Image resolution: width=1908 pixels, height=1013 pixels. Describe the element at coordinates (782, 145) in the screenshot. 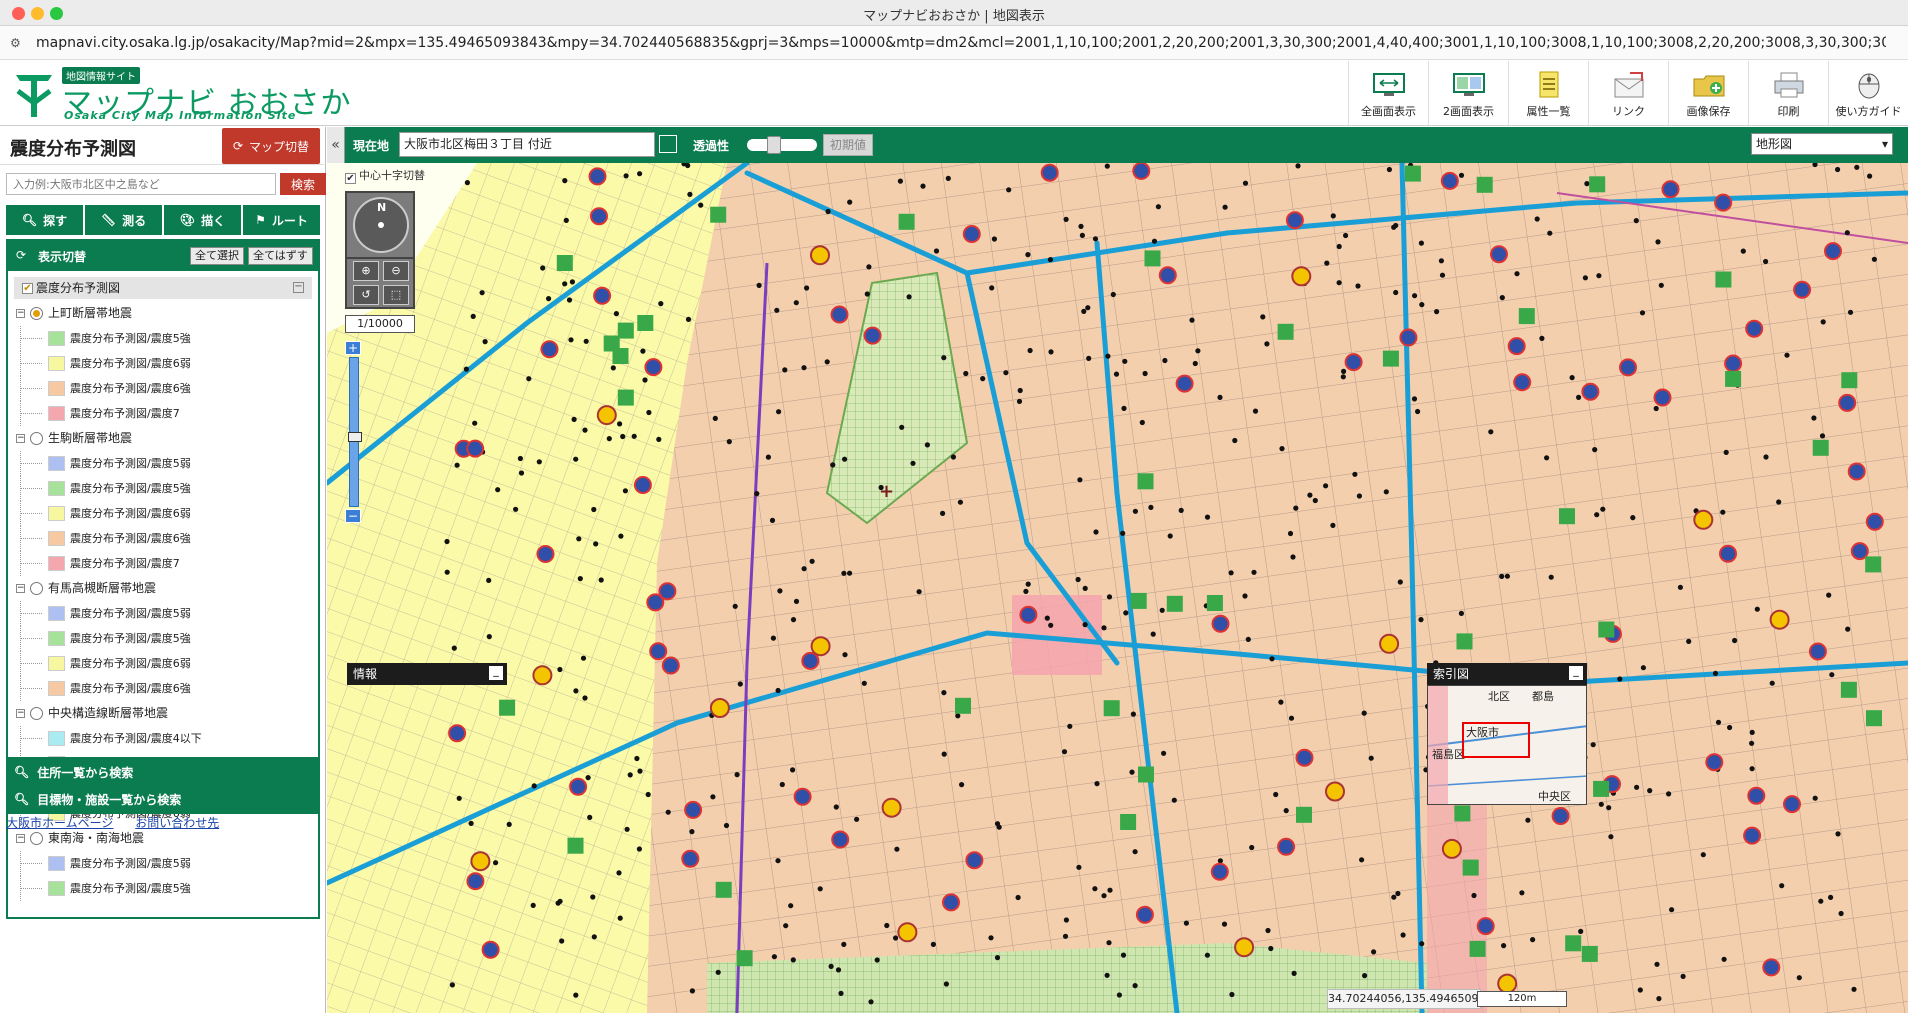

I see `transparency-slider` at that location.